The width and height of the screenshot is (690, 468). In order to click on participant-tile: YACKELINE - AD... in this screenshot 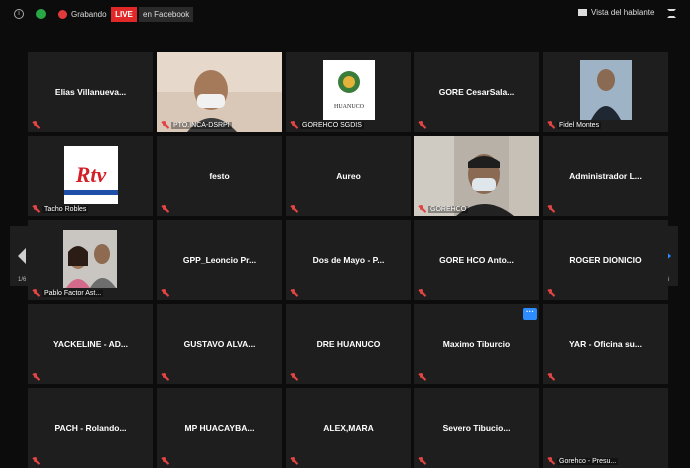, I will do `click(90, 344)`.